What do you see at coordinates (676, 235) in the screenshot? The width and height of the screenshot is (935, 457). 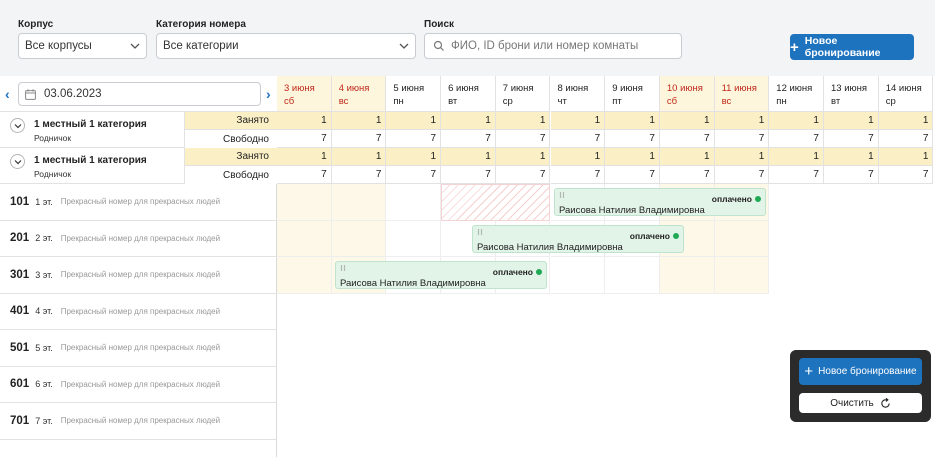 I see `paid-indicator-icon` at bounding box center [676, 235].